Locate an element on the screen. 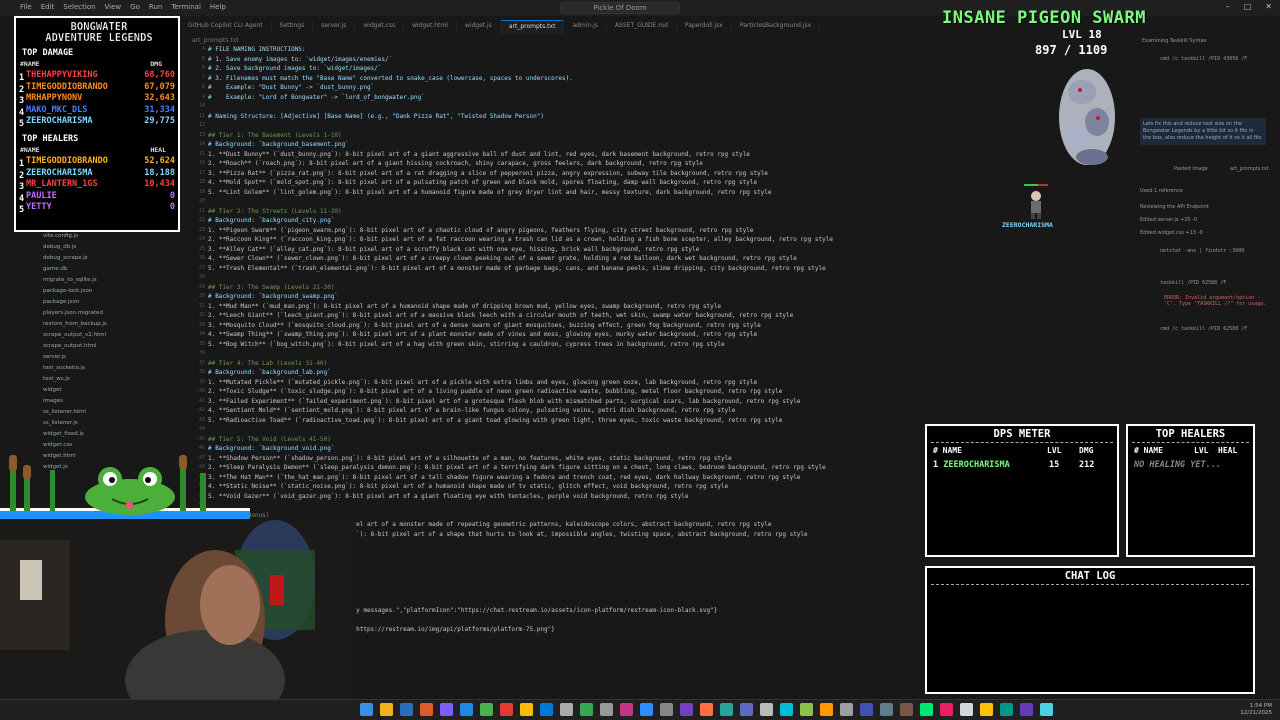 This screenshot has width=1280, height=720. menu-file: File is located at coordinates (26, 7).